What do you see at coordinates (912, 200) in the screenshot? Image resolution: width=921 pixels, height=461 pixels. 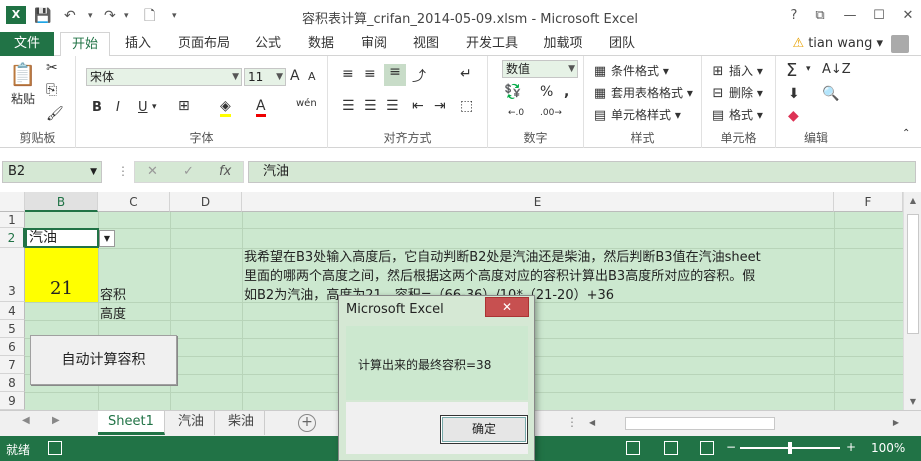 I see `scroll-up-icon: ▲` at bounding box center [912, 200].